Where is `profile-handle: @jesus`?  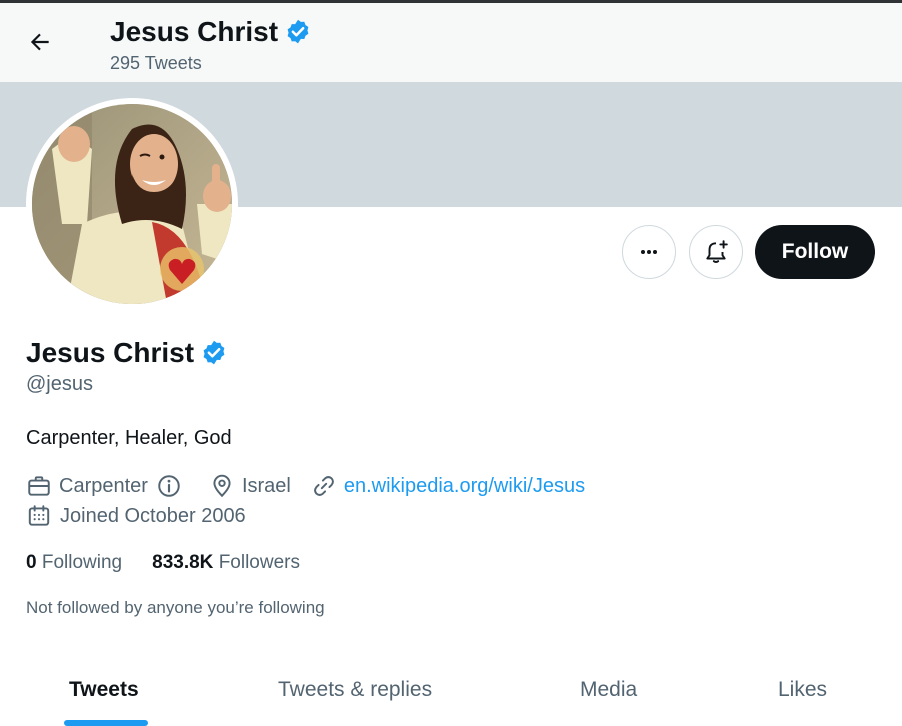 profile-handle: @jesus is located at coordinates (59, 384).